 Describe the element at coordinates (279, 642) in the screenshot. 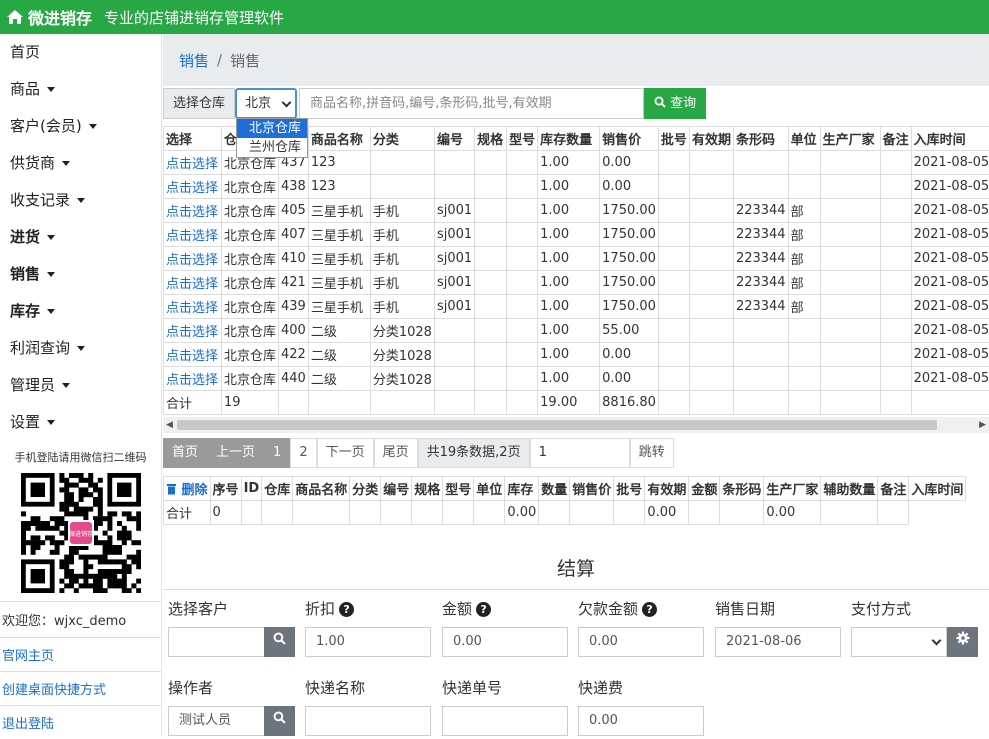

I see `customer-search-button` at that location.